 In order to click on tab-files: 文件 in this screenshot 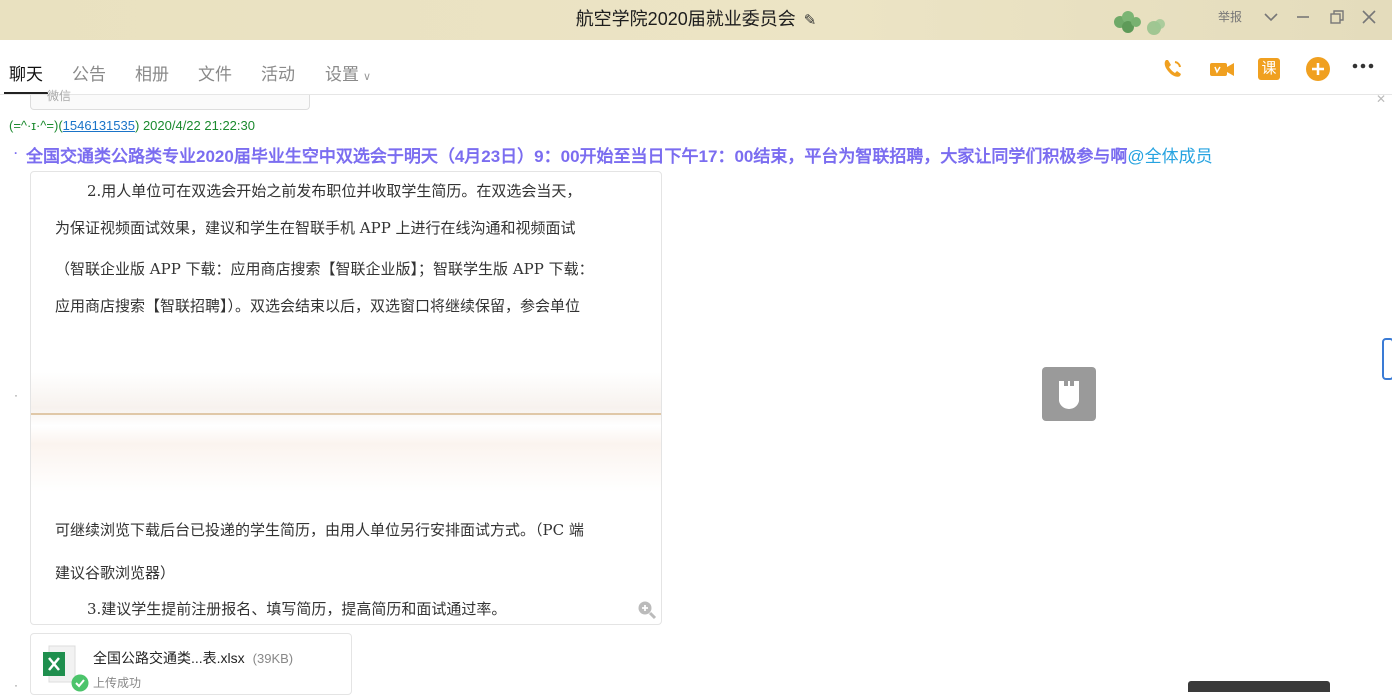, I will do `click(215, 72)`.